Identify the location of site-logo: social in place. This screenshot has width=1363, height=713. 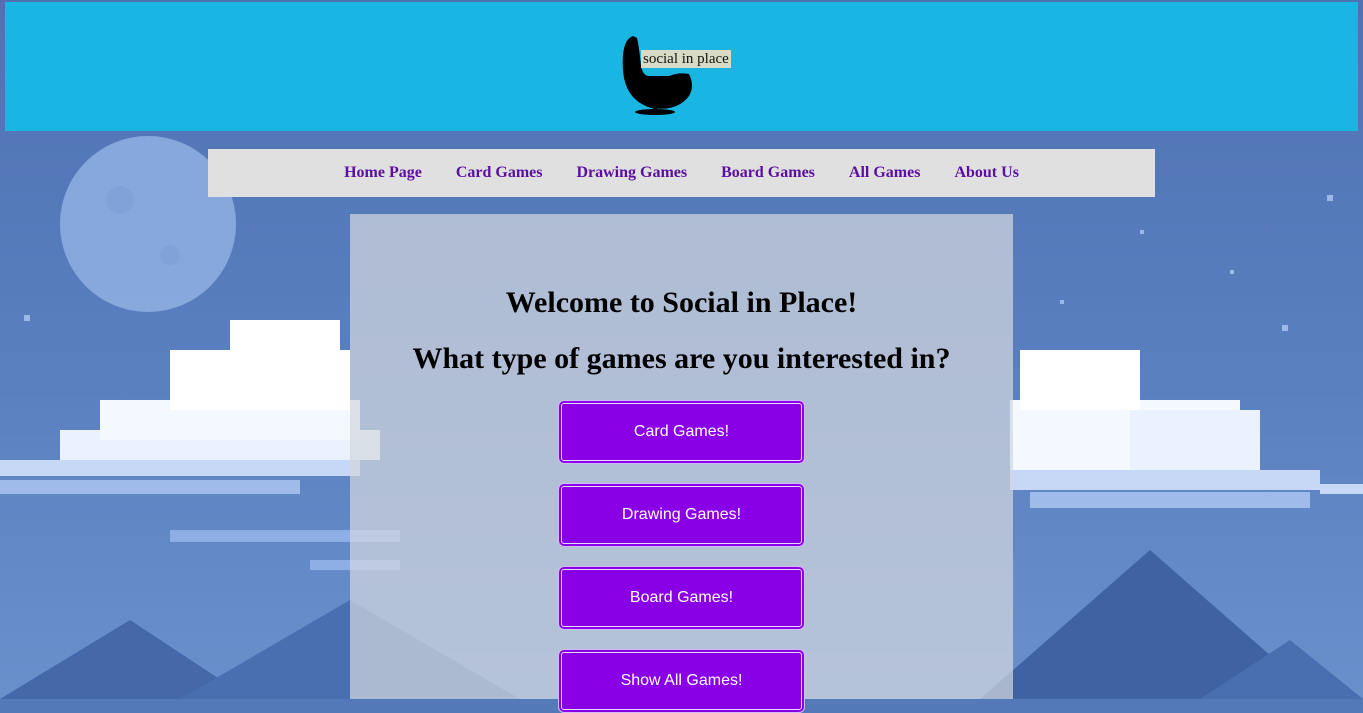
(681, 73).